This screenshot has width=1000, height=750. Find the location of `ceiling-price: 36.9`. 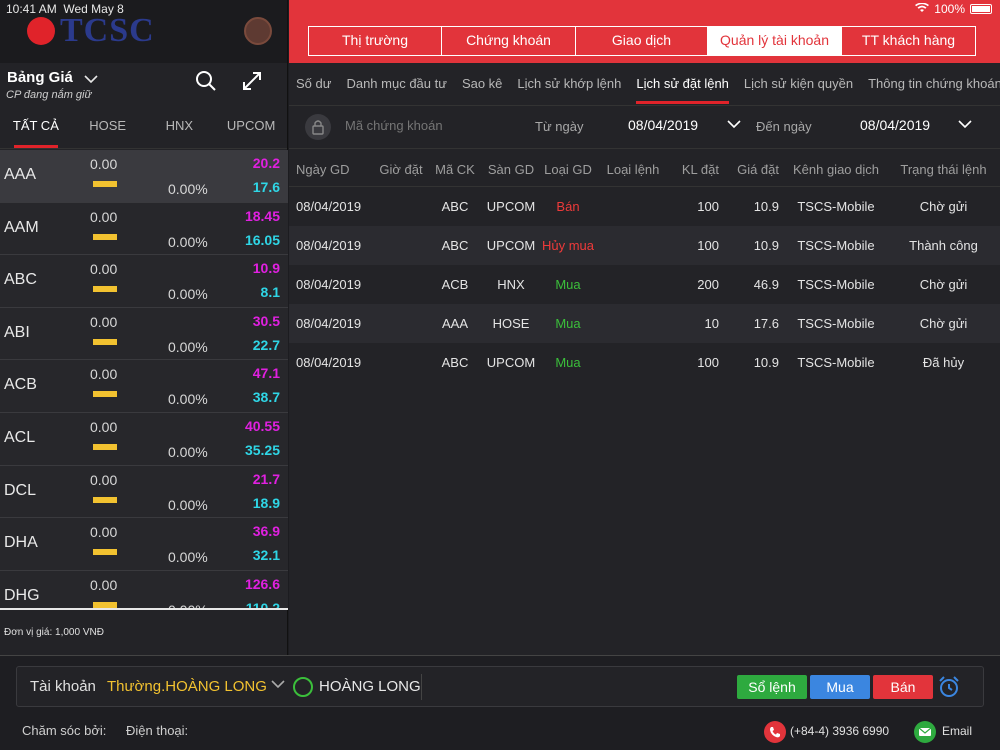

ceiling-price: 36.9 is located at coordinates (266, 531).